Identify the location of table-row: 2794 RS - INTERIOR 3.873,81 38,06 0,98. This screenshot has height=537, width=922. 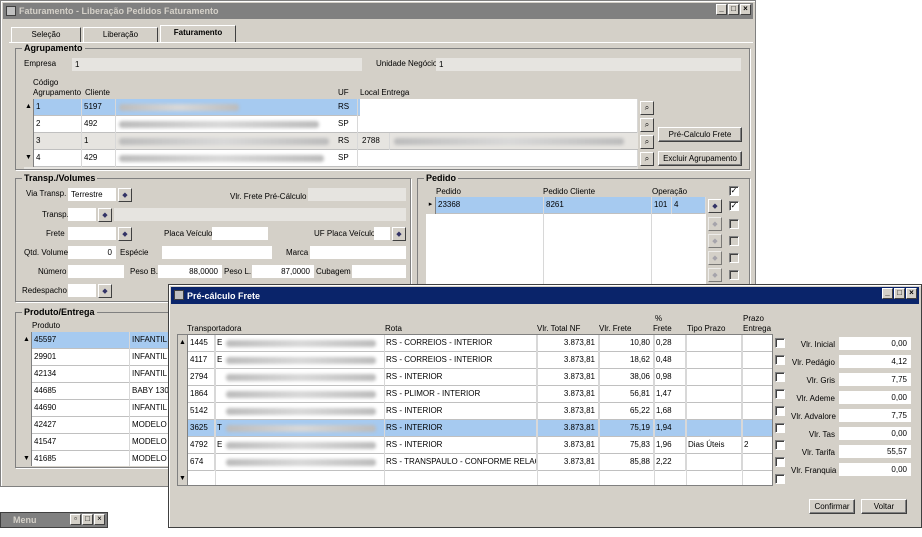
(475, 377).